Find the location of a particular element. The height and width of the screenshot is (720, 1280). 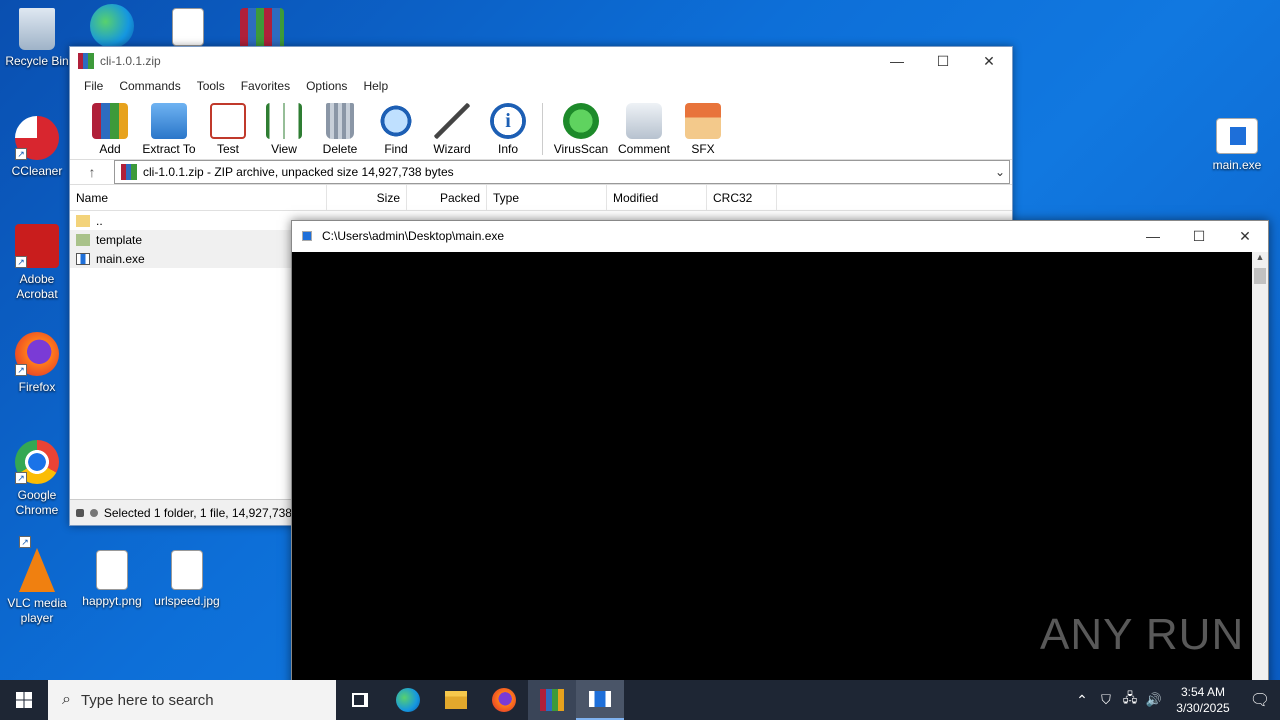

column-name: Name is located at coordinates (198, 197).